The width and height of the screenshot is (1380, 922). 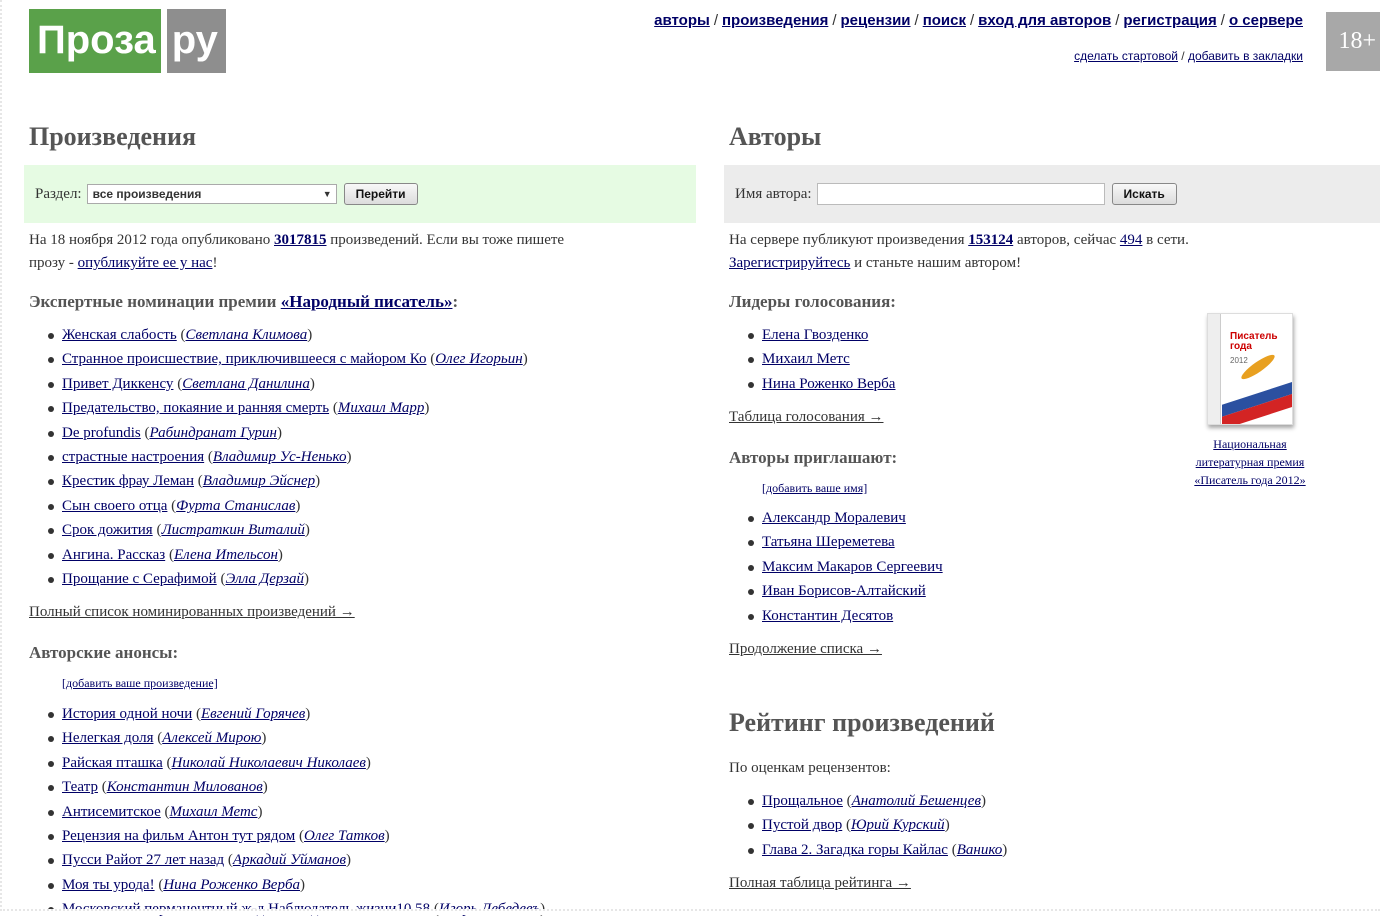 What do you see at coordinates (108, 885) in the screenshot?
I see `work-link: Моя ты урода!` at bounding box center [108, 885].